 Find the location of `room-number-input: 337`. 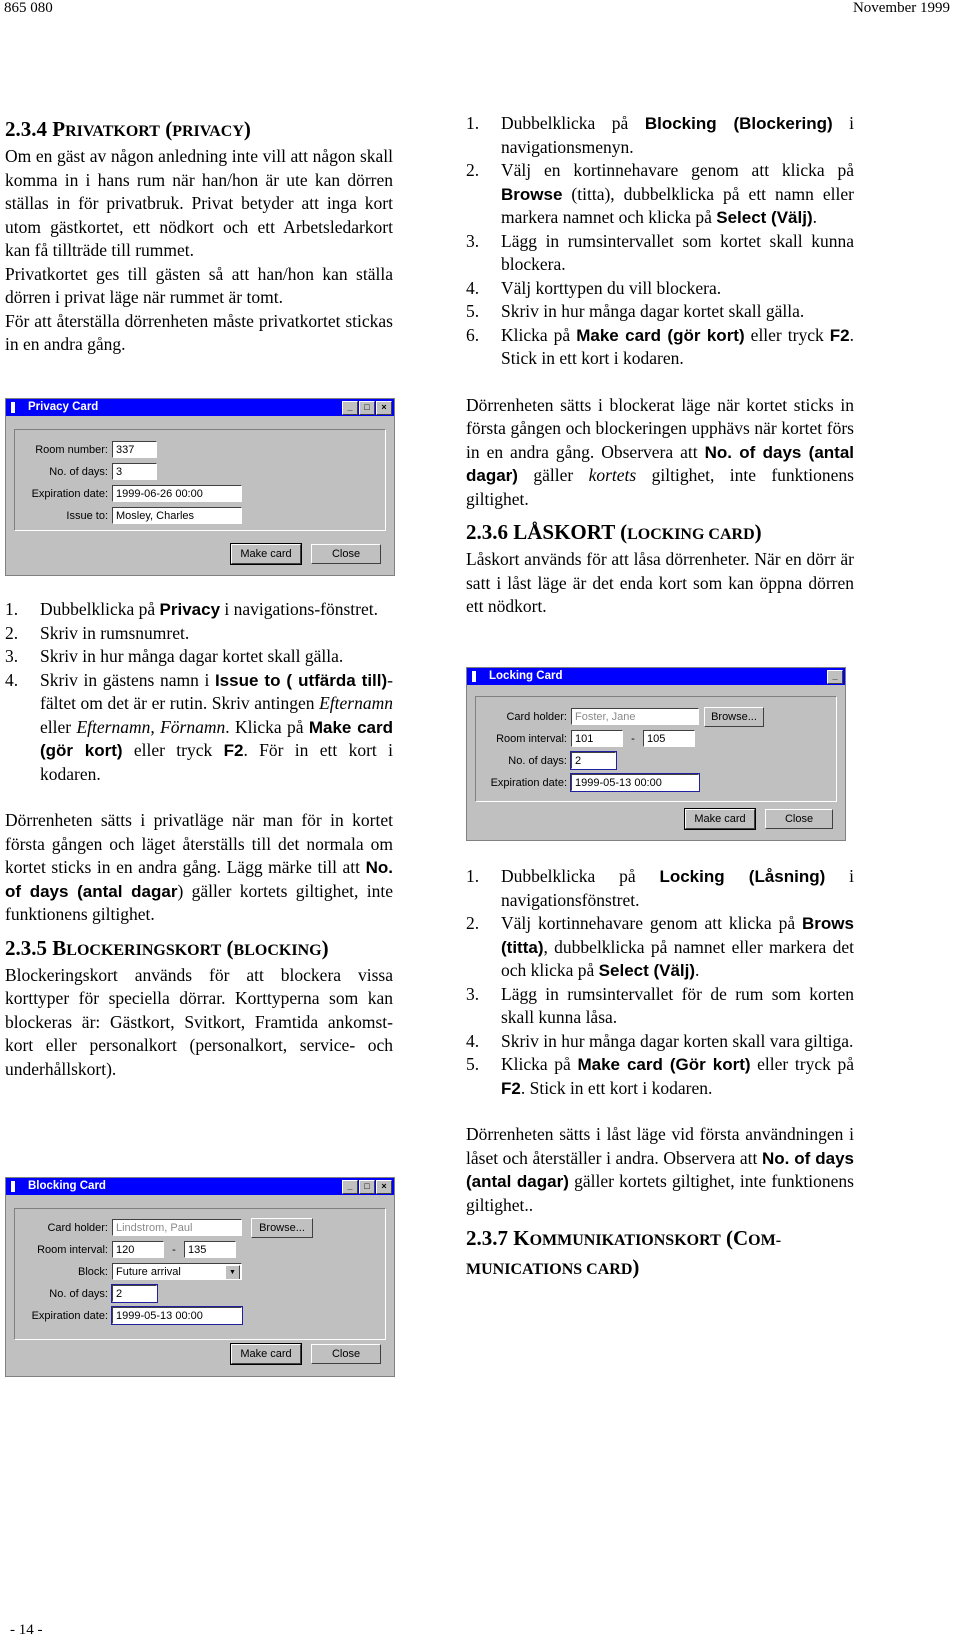

room-number-input: 337 is located at coordinates (134, 449).